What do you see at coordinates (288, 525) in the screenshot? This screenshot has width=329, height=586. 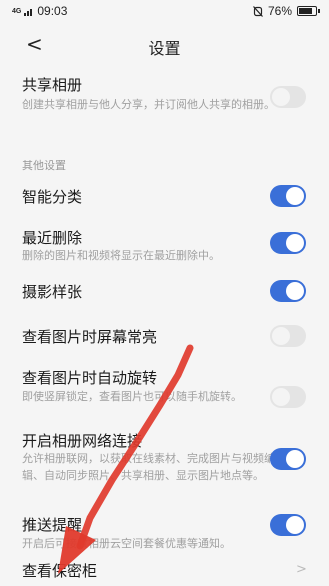 I see `push-notify-toggle` at bounding box center [288, 525].